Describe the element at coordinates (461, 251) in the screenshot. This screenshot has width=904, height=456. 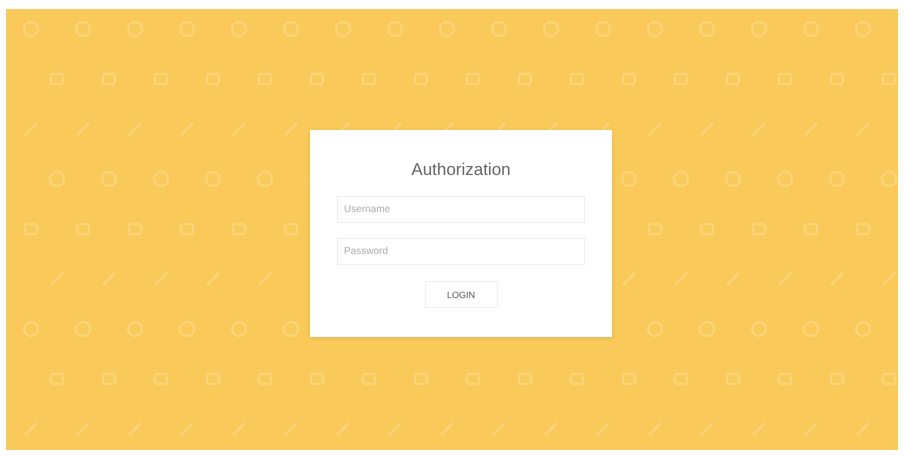
I see `input-field: Password` at that location.